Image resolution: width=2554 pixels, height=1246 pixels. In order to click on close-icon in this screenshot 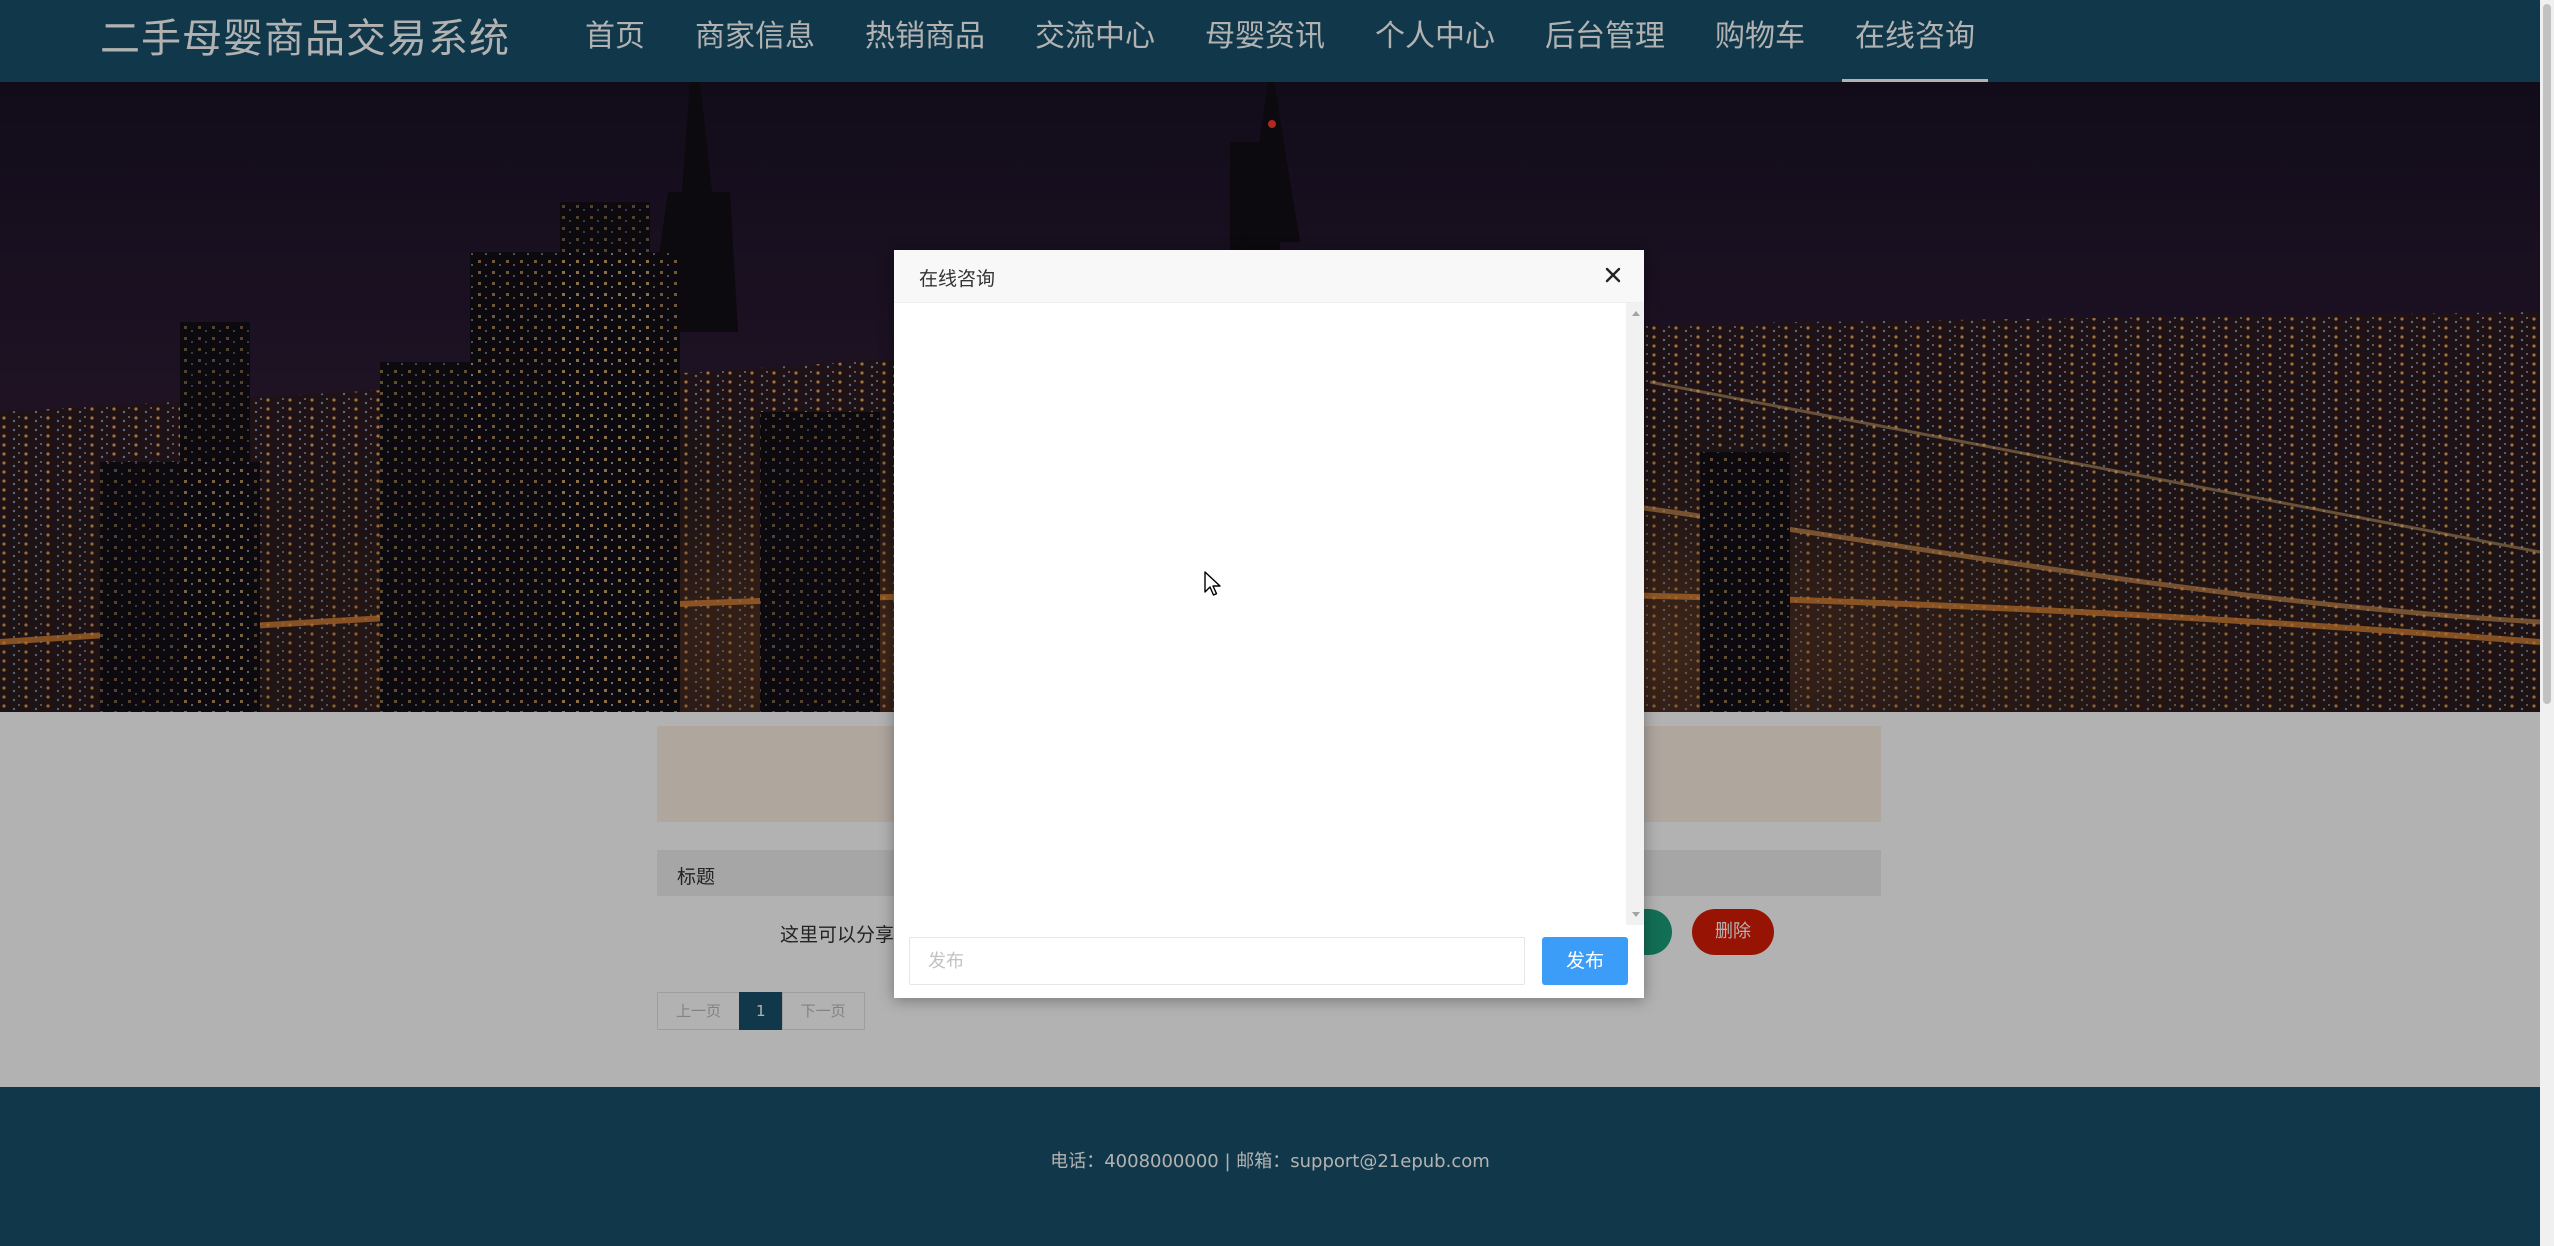, I will do `click(1613, 275)`.